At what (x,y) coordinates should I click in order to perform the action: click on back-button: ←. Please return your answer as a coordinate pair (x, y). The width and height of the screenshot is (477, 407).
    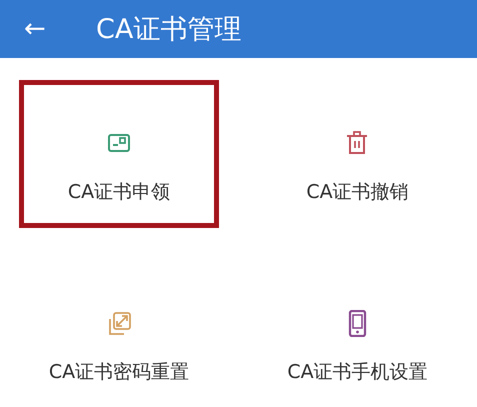
    Looking at the image, I should click on (54, 29).